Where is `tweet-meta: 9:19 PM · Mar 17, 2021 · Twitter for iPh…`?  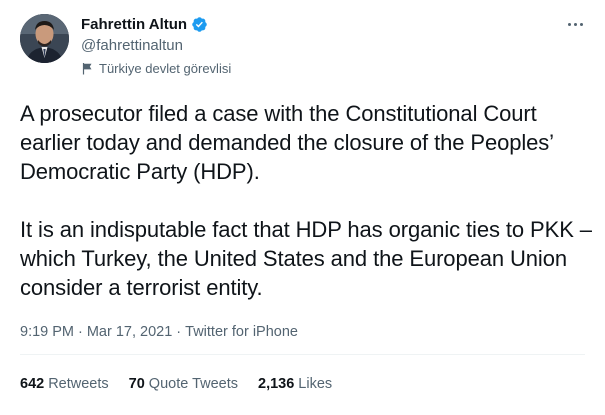
tweet-meta: 9:19 PM · Mar 17, 2021 · Twitter for iPh… is located at coordinates (159, 332).